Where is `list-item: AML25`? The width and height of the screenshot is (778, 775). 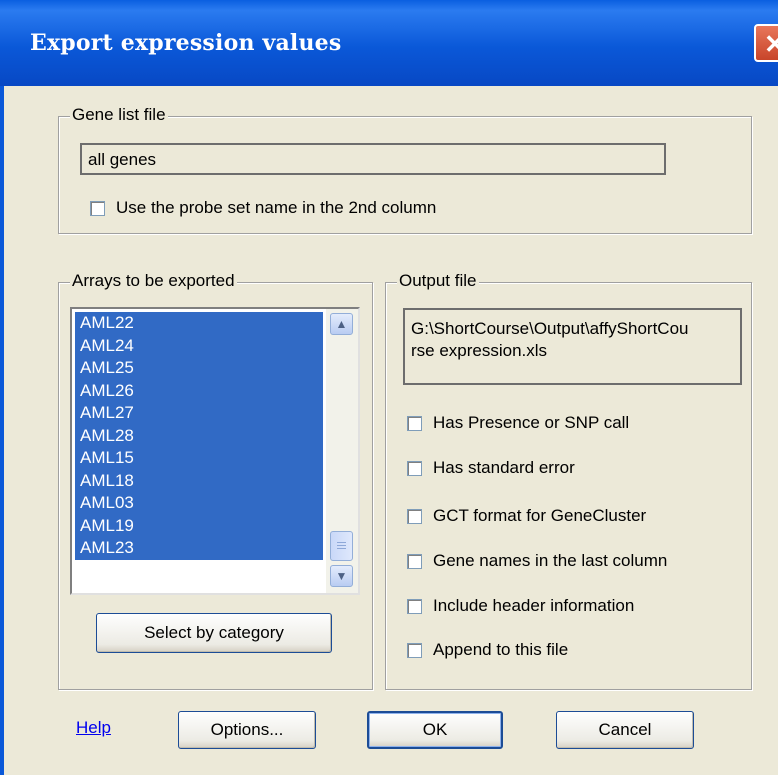 list-item: AML25 is located at coordinates (199, 368).